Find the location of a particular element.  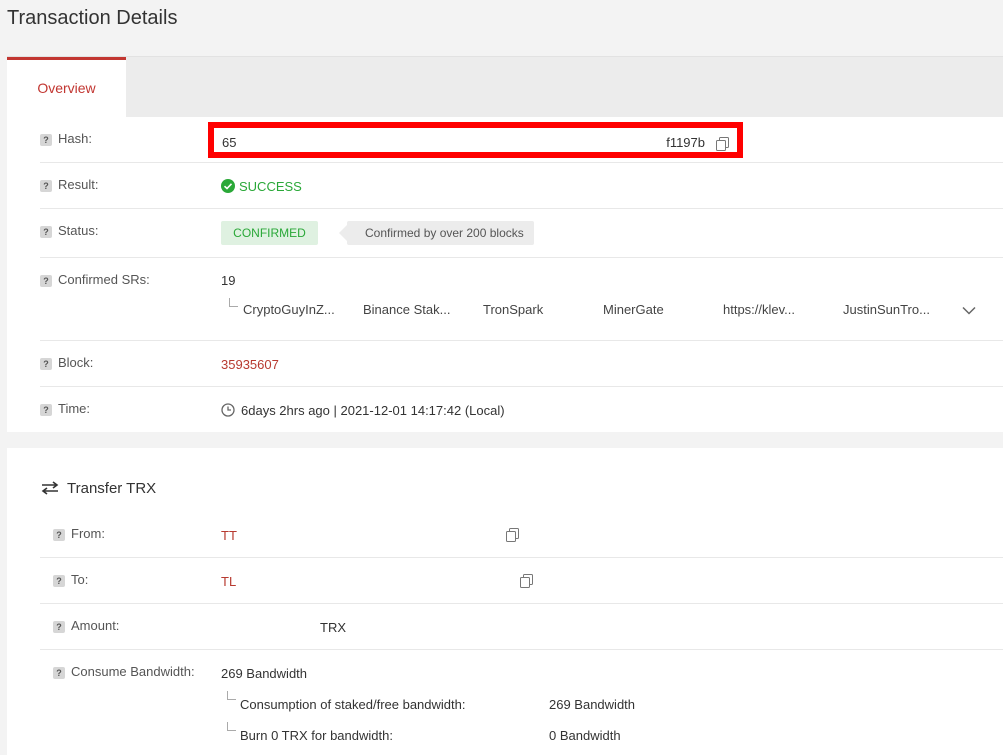

amount-unit: TRX is located at coordinates (333, 627).